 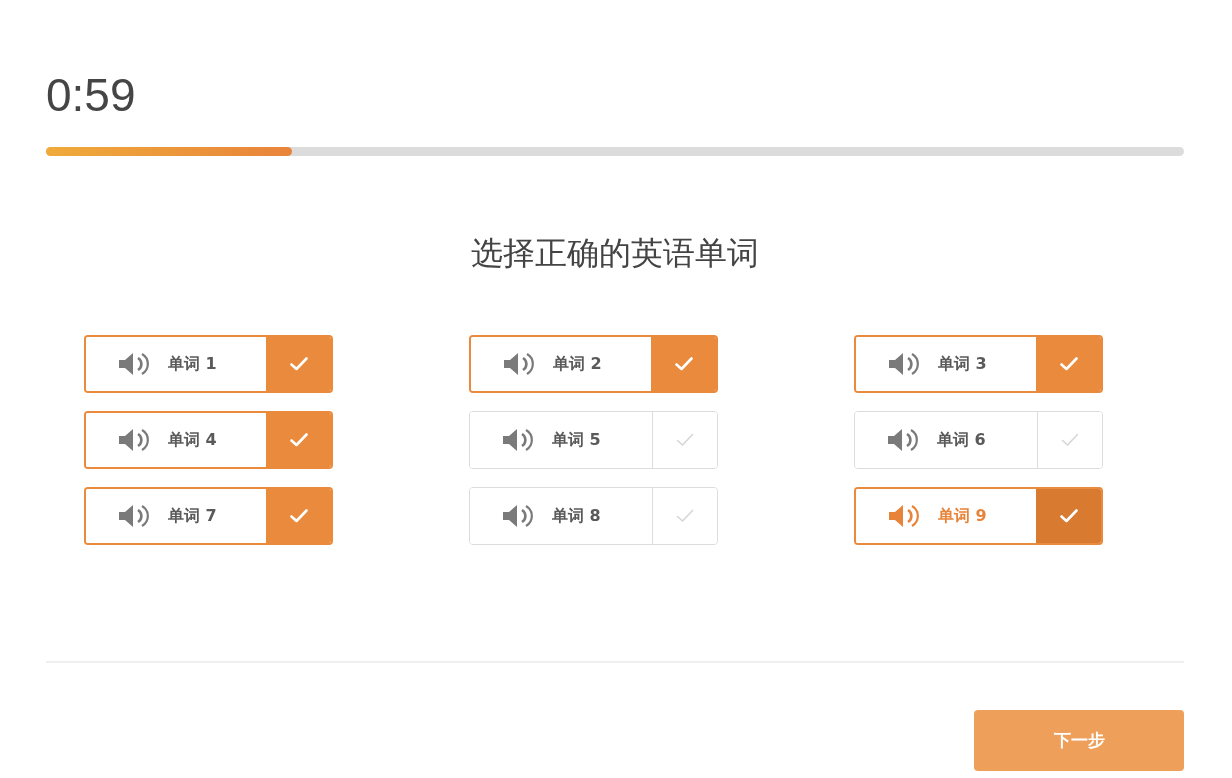 I want to click on question-prompt: 选择正确的英语单词, so click(x=615, y=253).